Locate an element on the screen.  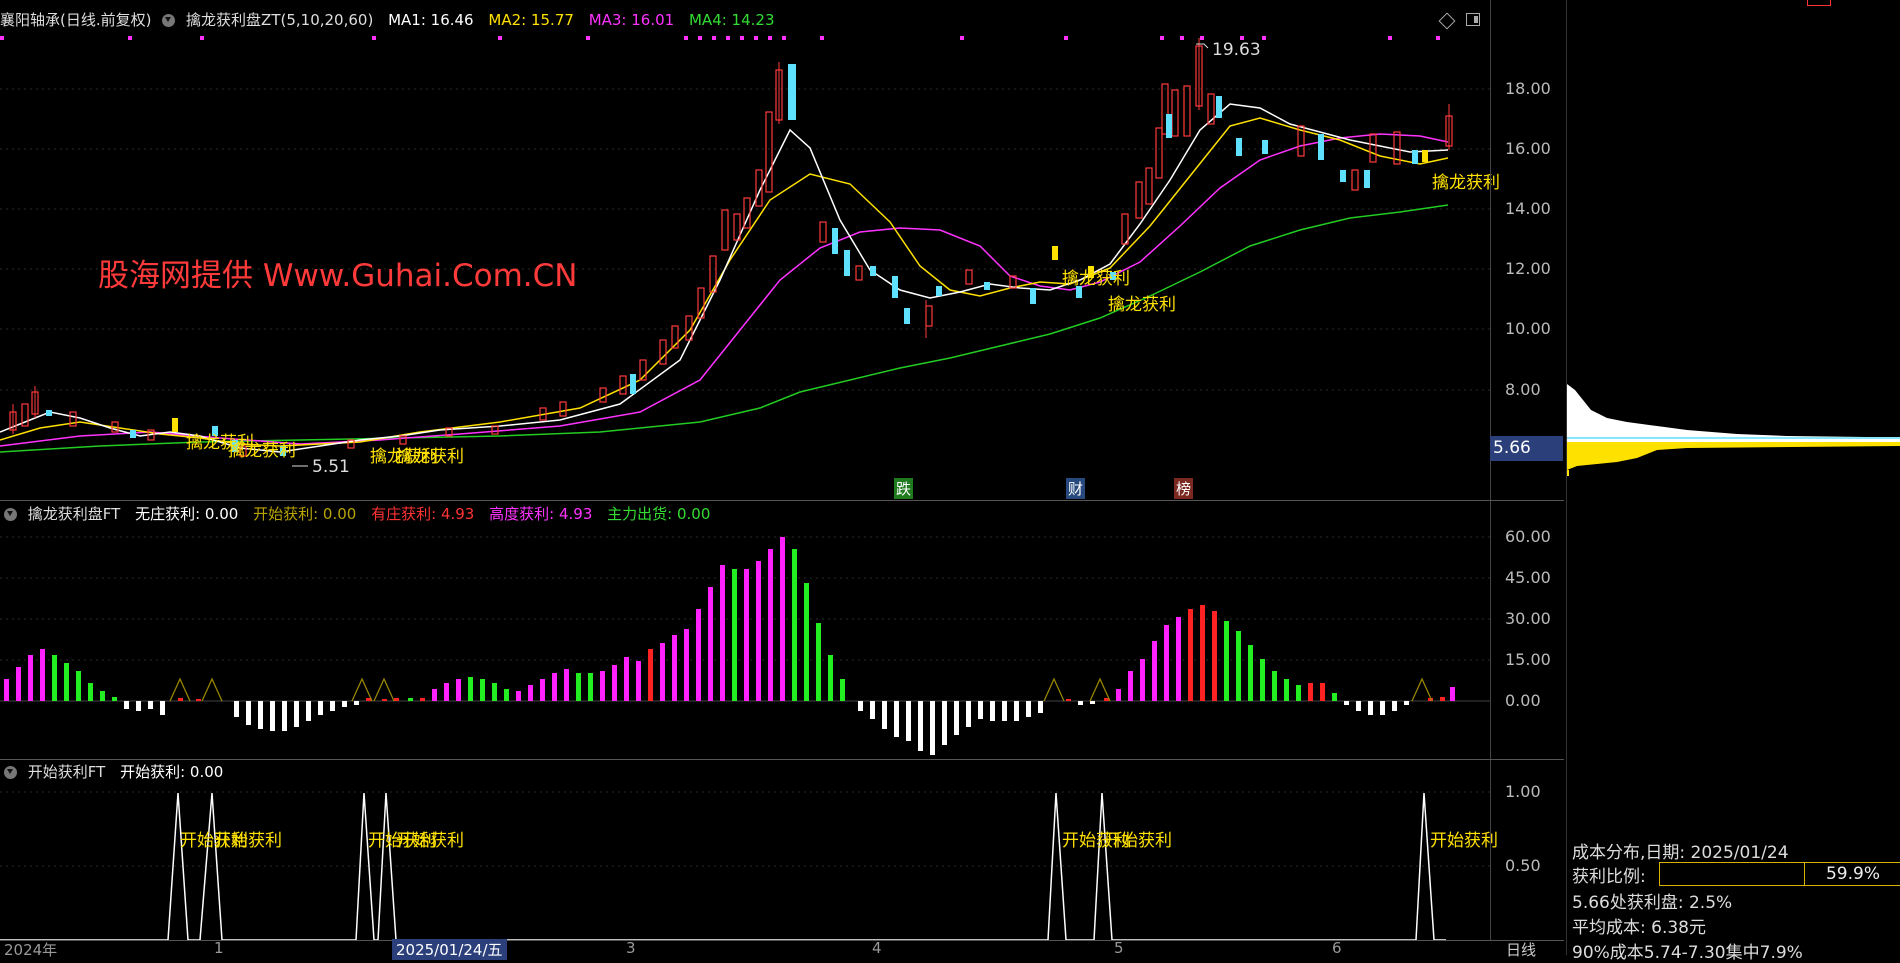
ytick: 16.00 is located at coordinates (1528, 148).